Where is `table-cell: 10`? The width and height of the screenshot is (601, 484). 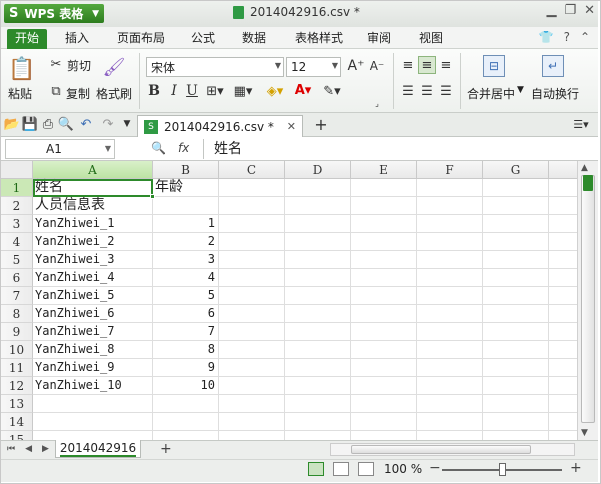 table-cell: 10 is located at coordinates (186, 386).